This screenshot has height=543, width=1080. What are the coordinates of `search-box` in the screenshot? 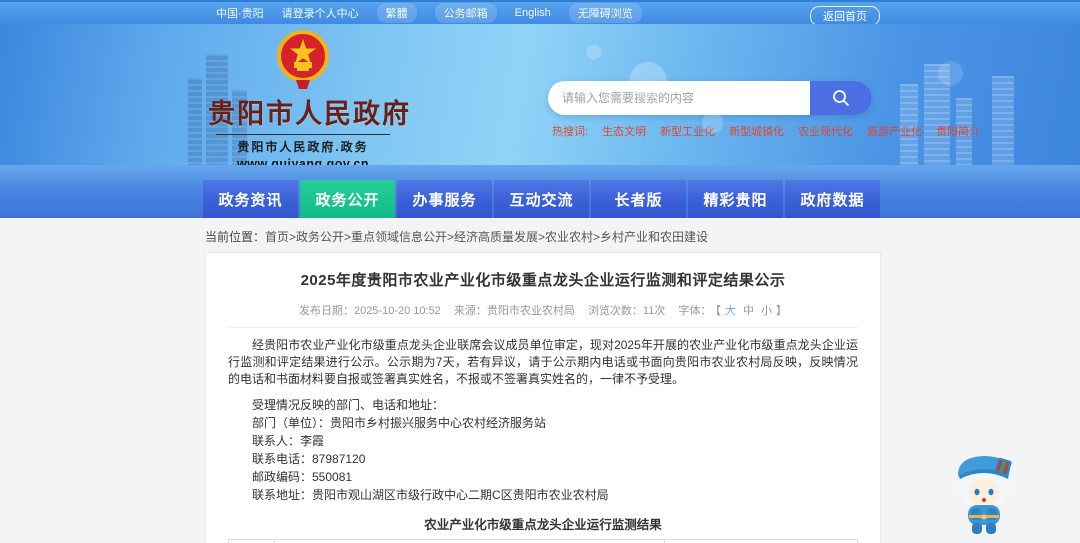 It's located at (710, 98).